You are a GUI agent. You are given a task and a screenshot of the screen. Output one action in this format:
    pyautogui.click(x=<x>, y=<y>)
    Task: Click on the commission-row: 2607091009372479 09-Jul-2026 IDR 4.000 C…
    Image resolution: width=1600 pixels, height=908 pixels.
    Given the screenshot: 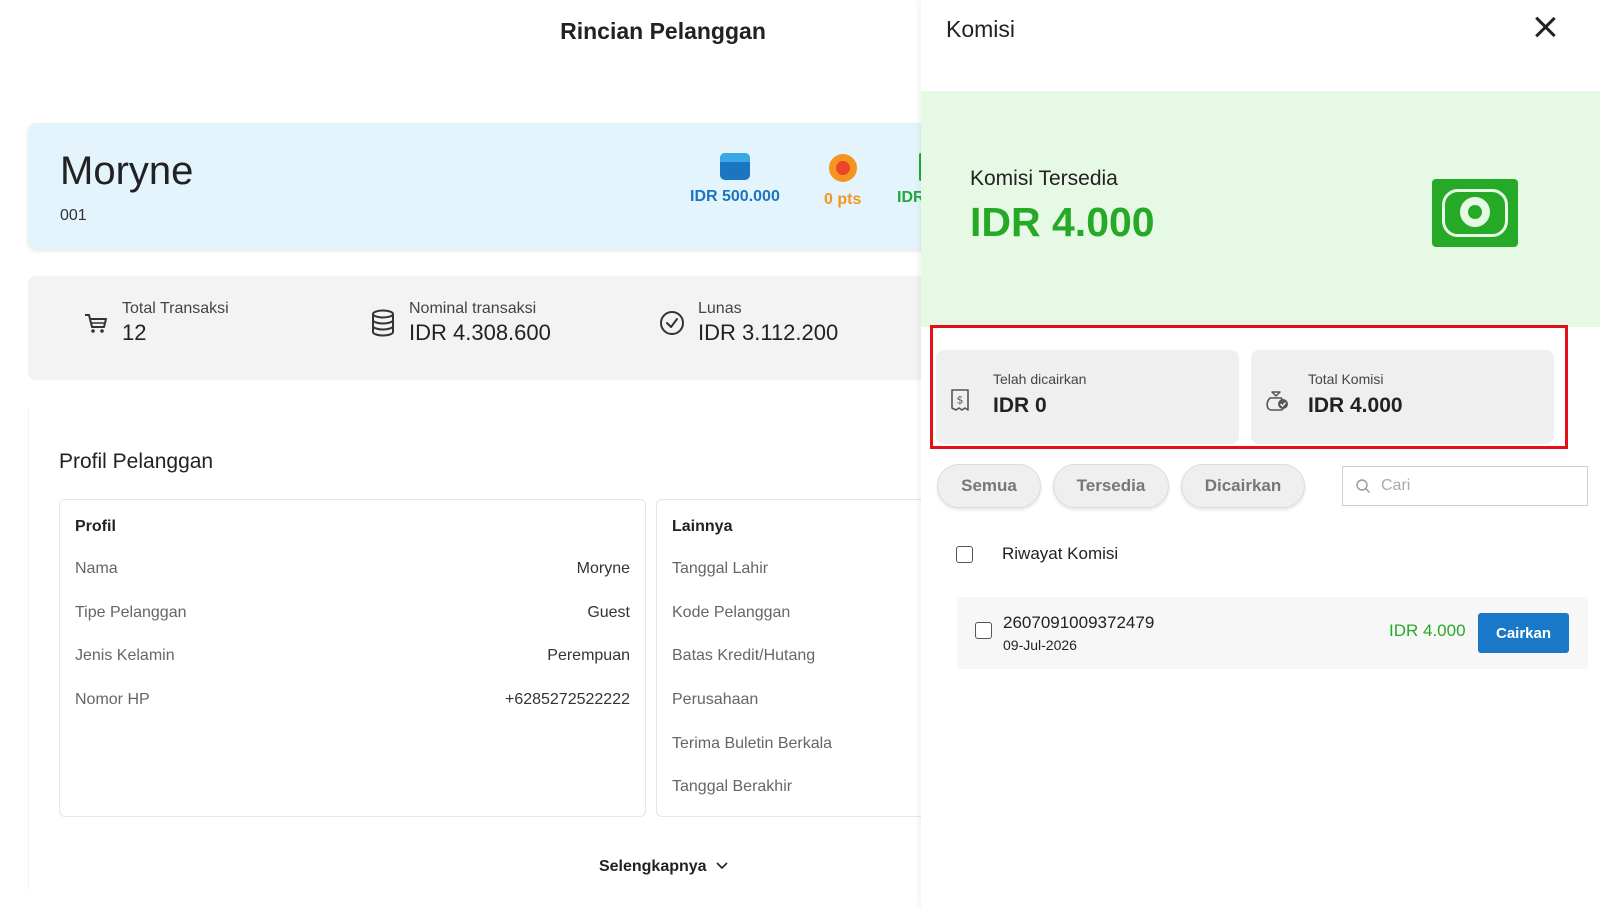 What is the action you would take?
    pyautogui.click(x=1272, y=633)
    